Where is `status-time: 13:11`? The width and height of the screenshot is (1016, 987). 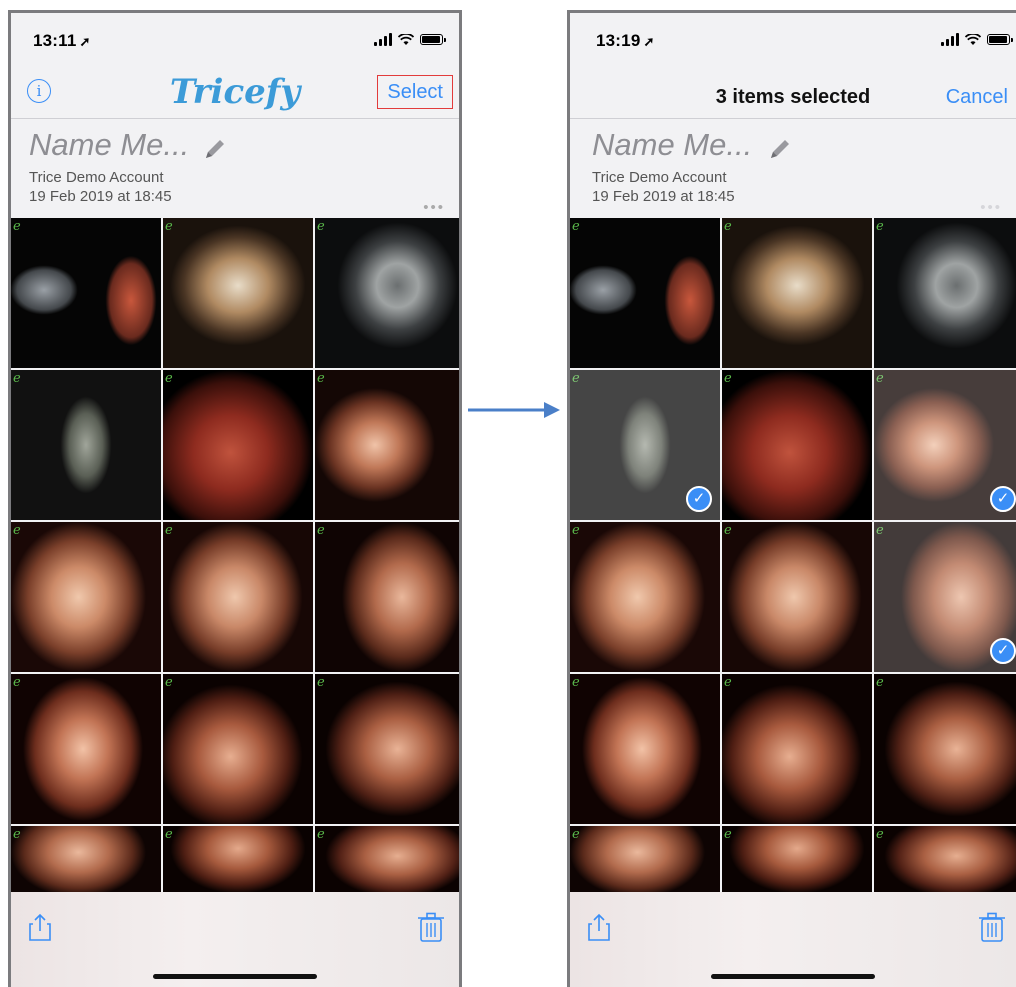
status-time: 13:11 is located at coordinates (55, 40).